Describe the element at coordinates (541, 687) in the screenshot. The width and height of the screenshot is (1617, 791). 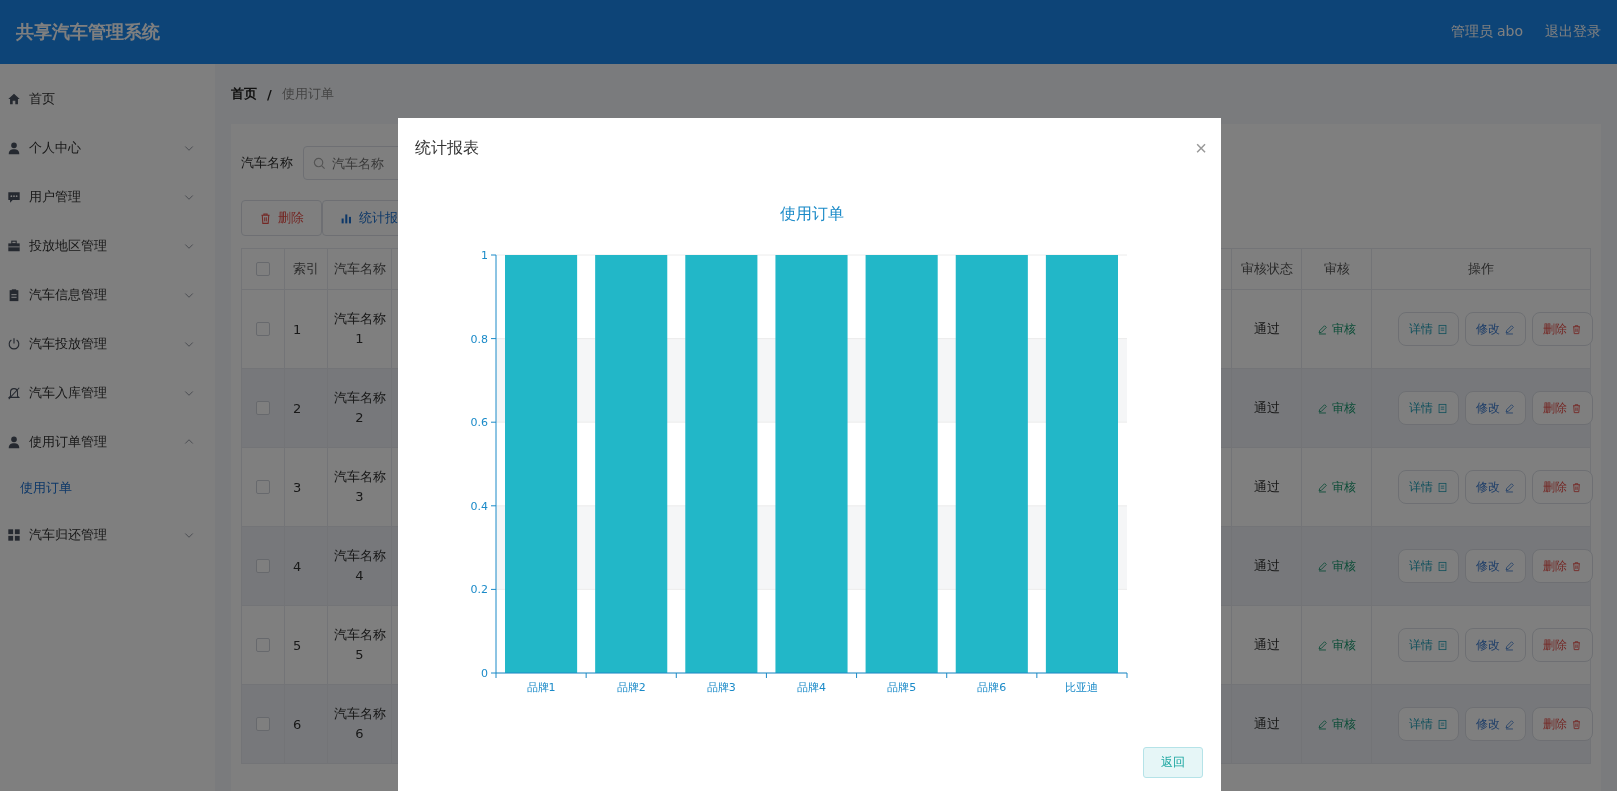
I see `category-label: 品牌1` at that location.